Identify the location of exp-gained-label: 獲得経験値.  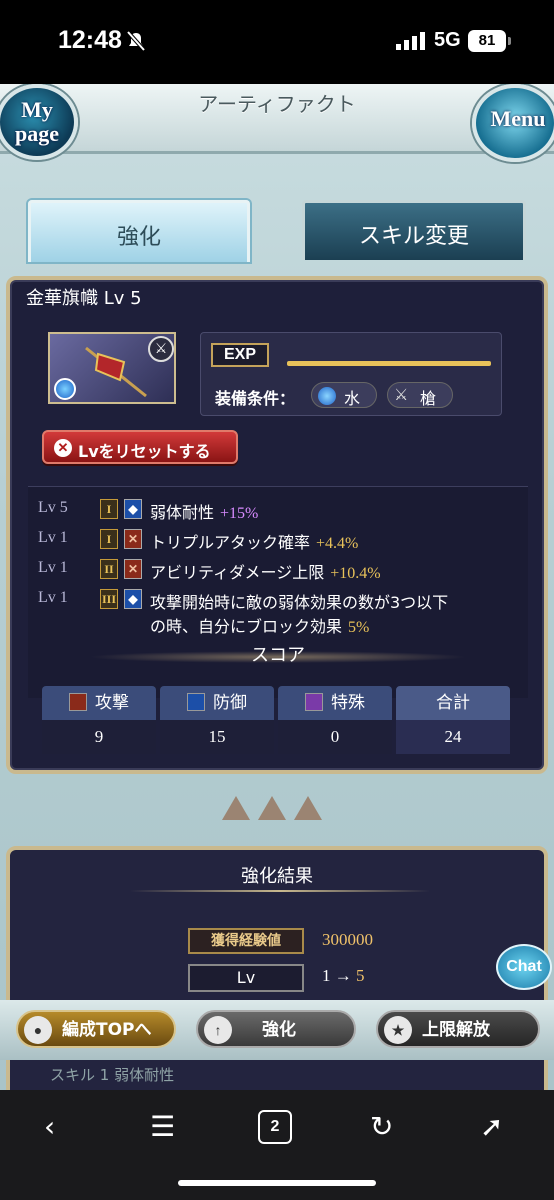
(246, 941).